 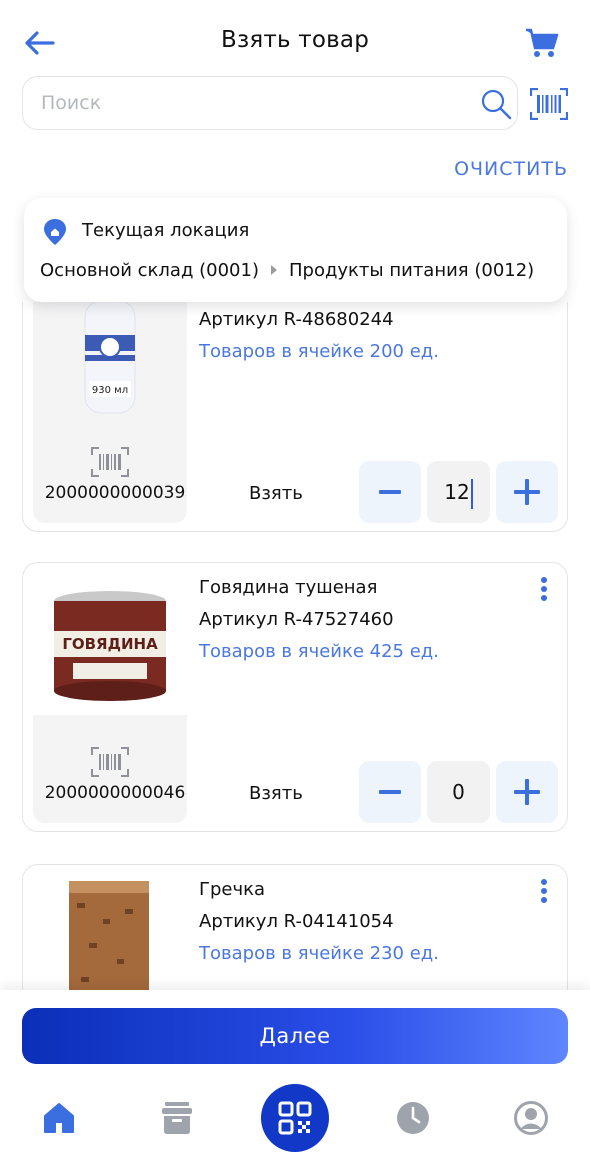 What do you see at coordinates (256, 103) in the screenshot?
I see `search-input` at bounding box center [256, 103].